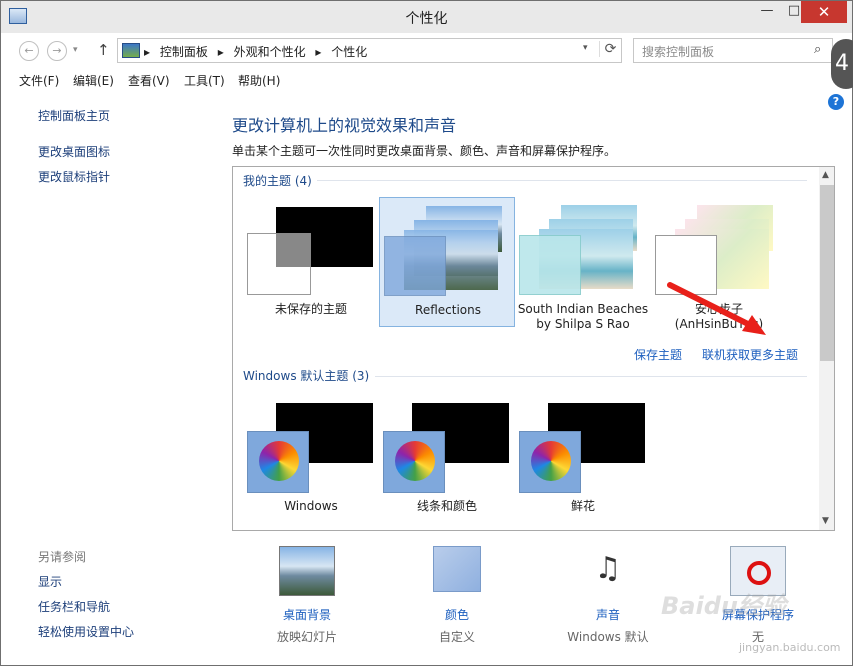 Image resolution: width=853 pixels, height=666 pixels. Describe the element at coordinates (608, 568) in the screenshot. I see `sound-icon: ♫` at that location.